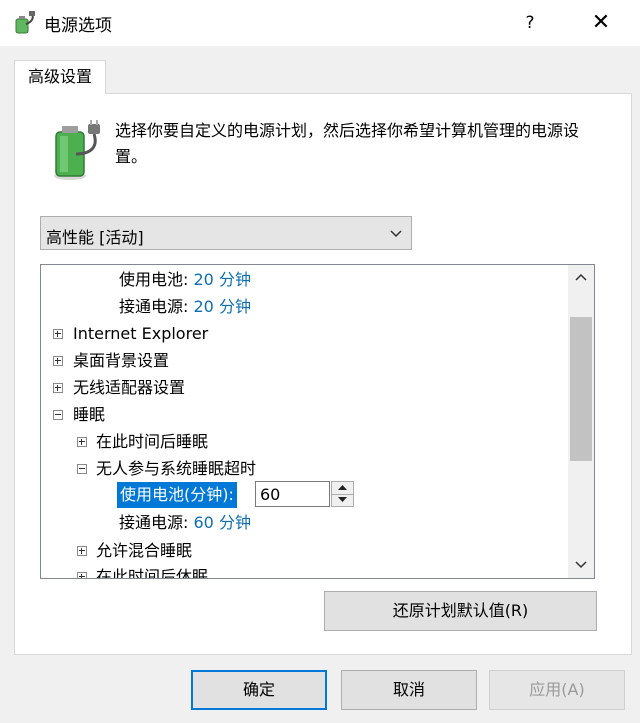 This screenshot has width=640, height=723. What do you see at coordinates (320, 23) in the screenshot?
I see `title-bar: 电源选项 ? ✕` at bounding box center [320, 23].